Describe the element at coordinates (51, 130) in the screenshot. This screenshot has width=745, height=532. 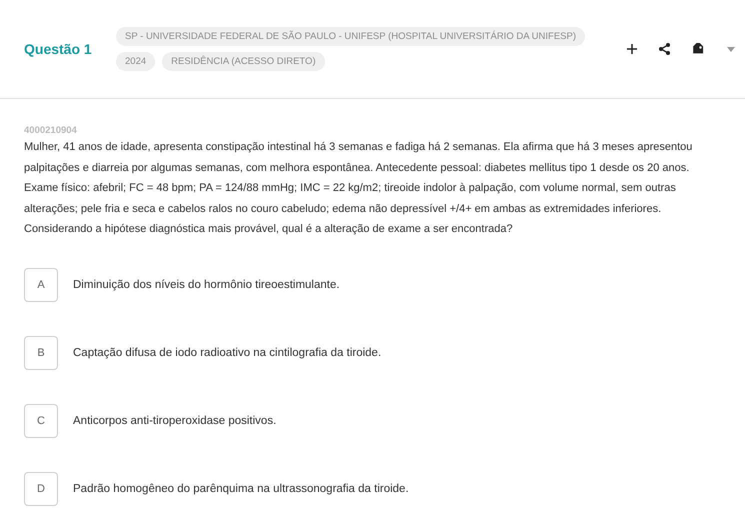
I see `question-id: 4000210904` at that location.